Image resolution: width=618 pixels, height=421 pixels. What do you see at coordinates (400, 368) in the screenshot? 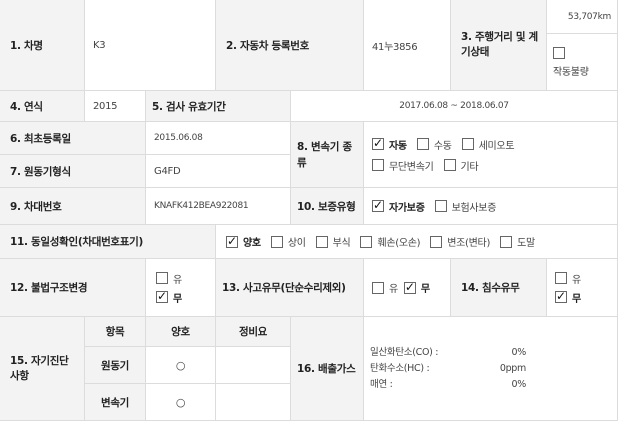
I see `hc-label: 탄화수소(HC) :` at bounding box center [400, 368].